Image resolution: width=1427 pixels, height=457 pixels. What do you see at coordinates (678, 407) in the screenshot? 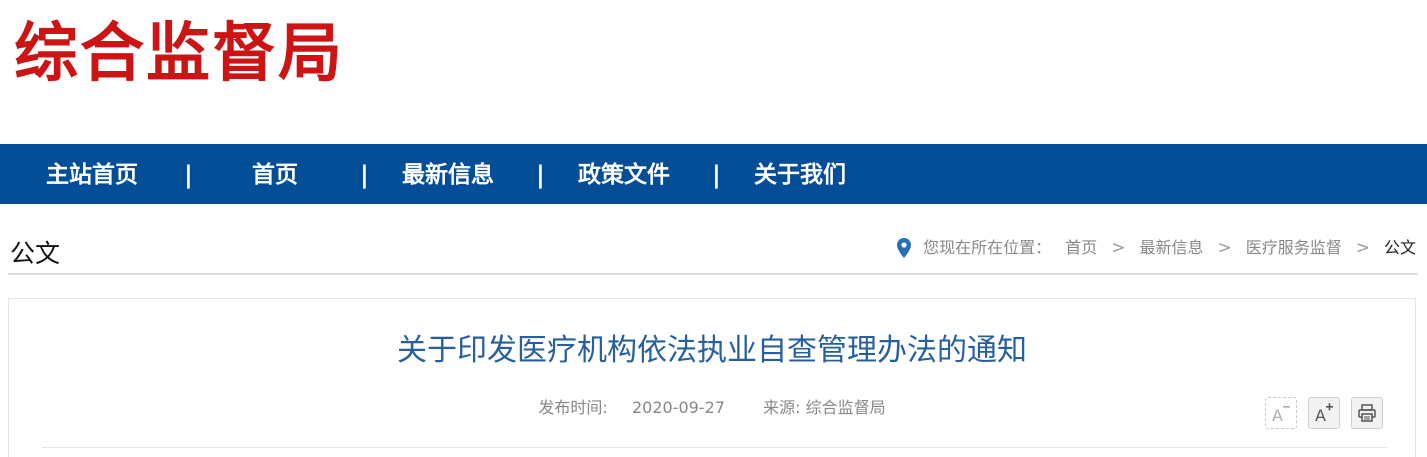
I see `publish-date: 2020-09-27` at bounding box center [678, 407].